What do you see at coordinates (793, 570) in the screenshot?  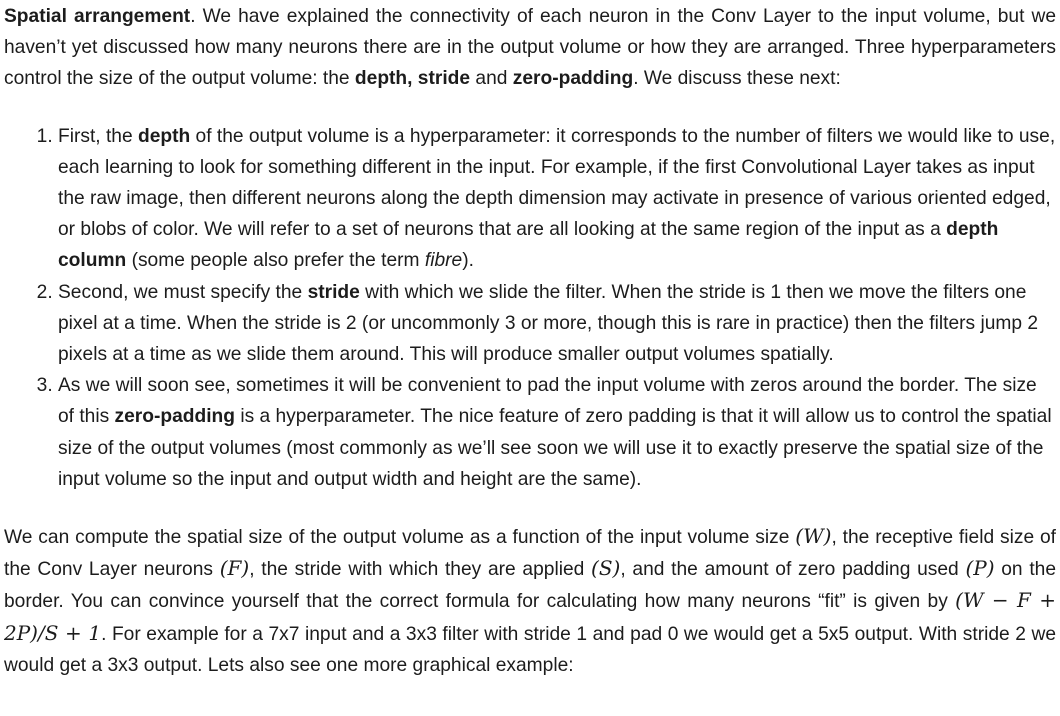 I see `para-text: , and the amount of zero padding used` at bounding box center [793, 570].